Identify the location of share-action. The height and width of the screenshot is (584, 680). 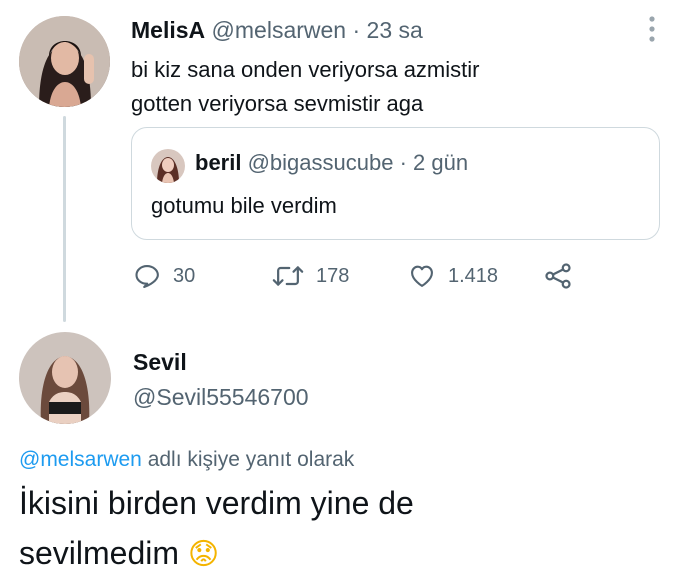
(558, 276).